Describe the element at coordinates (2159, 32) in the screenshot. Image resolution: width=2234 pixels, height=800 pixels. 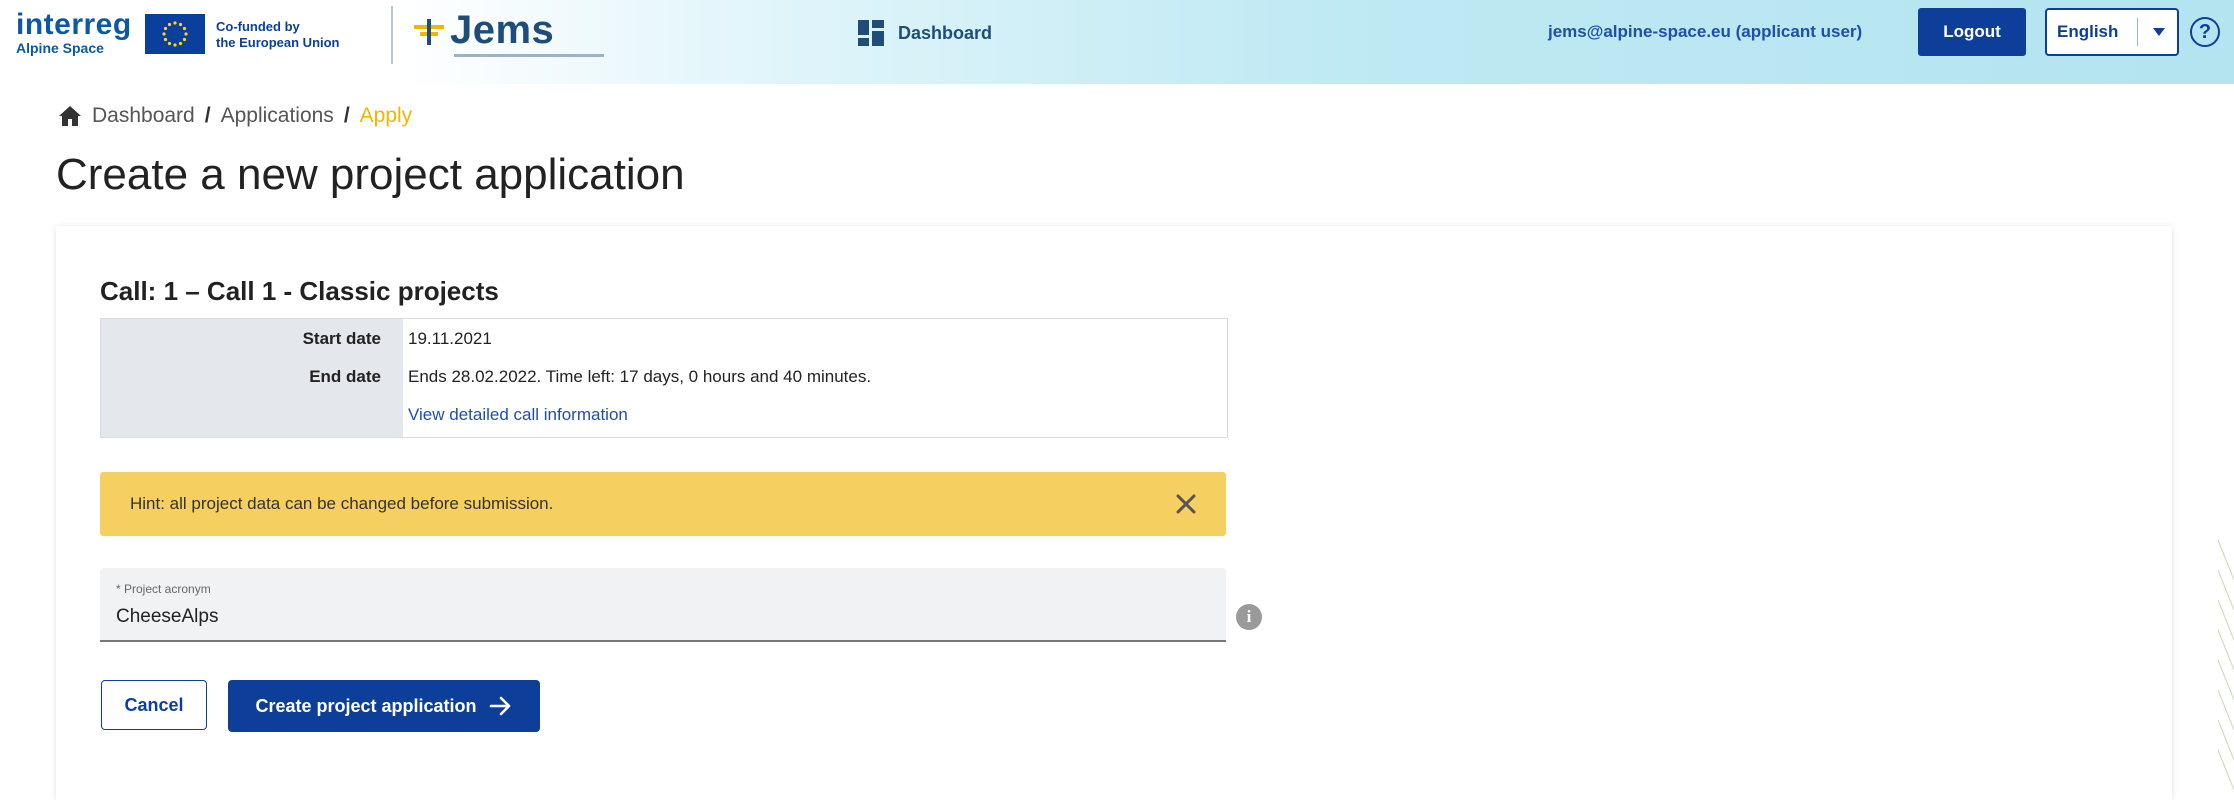
I see `chevron-down-icon` at that location.